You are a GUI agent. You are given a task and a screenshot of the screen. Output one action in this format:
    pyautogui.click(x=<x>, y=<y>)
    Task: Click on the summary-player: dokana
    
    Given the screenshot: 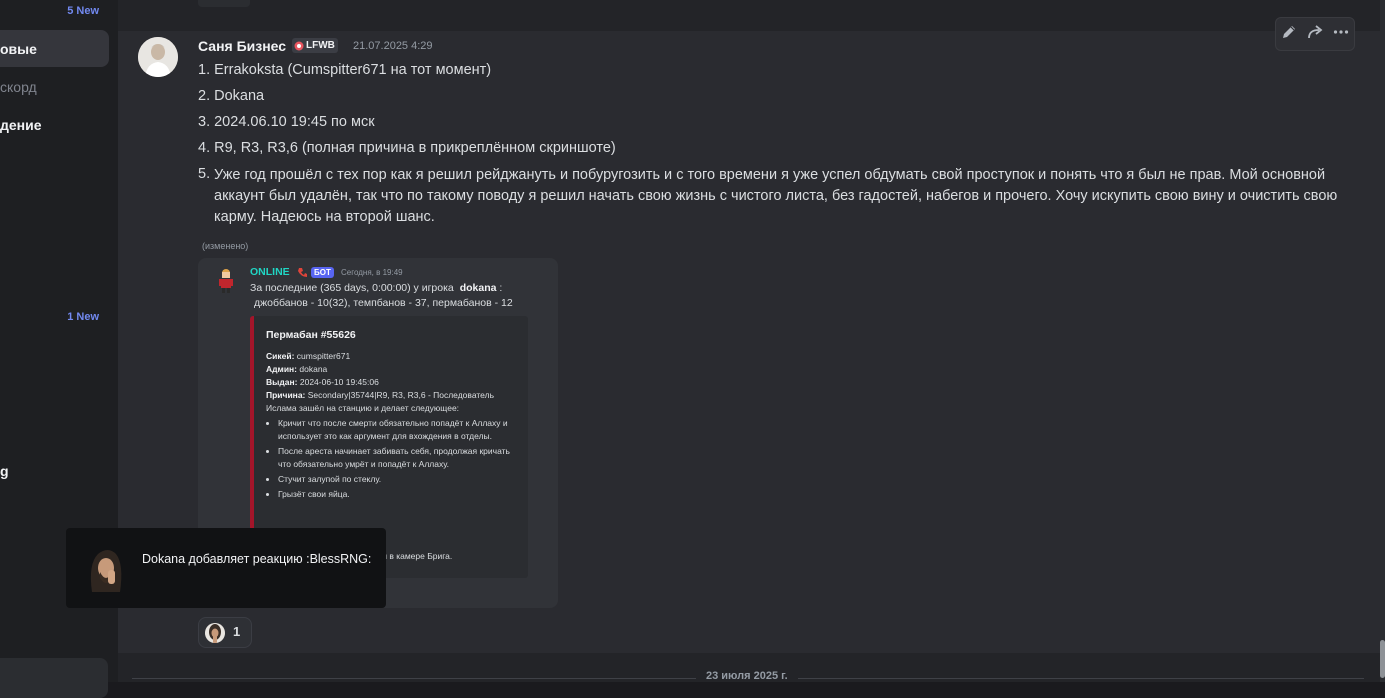 What is the action you would take?
    pyautogui.click(x=478, y=288)
    